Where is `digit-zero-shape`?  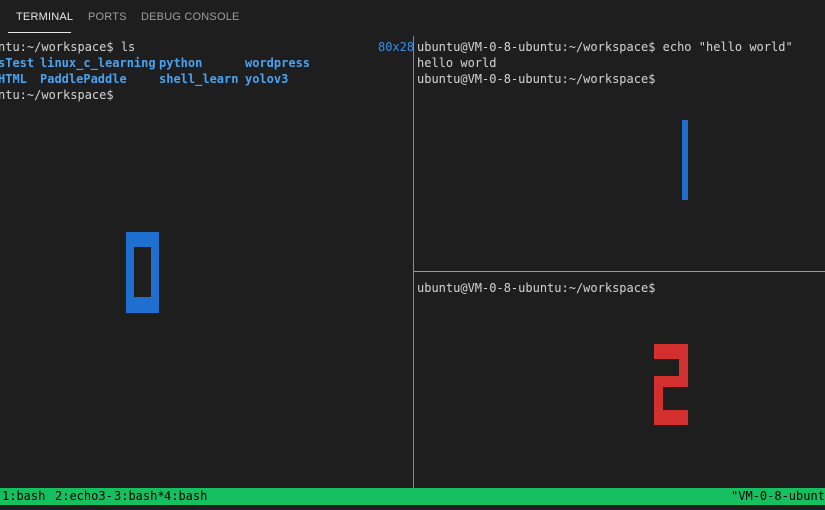 digit-zero-shape is located at coordinates (142, 272).